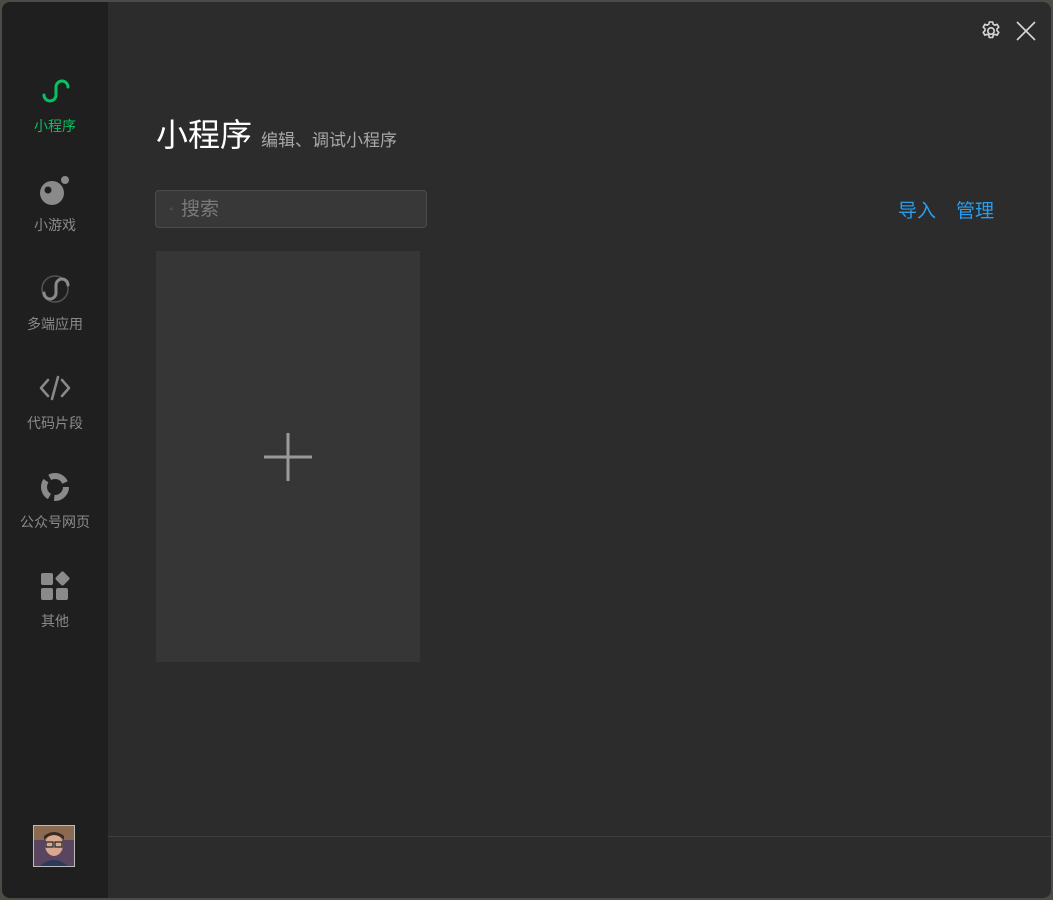  Describe the element at coordinates (329, 141) in the screenshot. I see `page-subtitle: 编辑、调试小程序` at that location.